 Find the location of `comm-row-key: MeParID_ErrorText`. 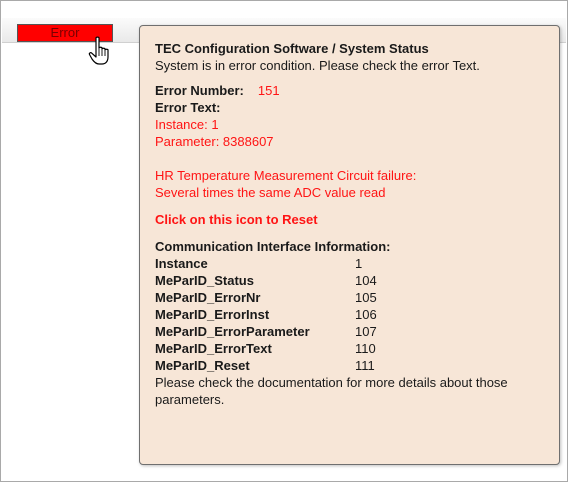

comm-row-key: MeParID_ErrorText is located at coordinates (213, 348).